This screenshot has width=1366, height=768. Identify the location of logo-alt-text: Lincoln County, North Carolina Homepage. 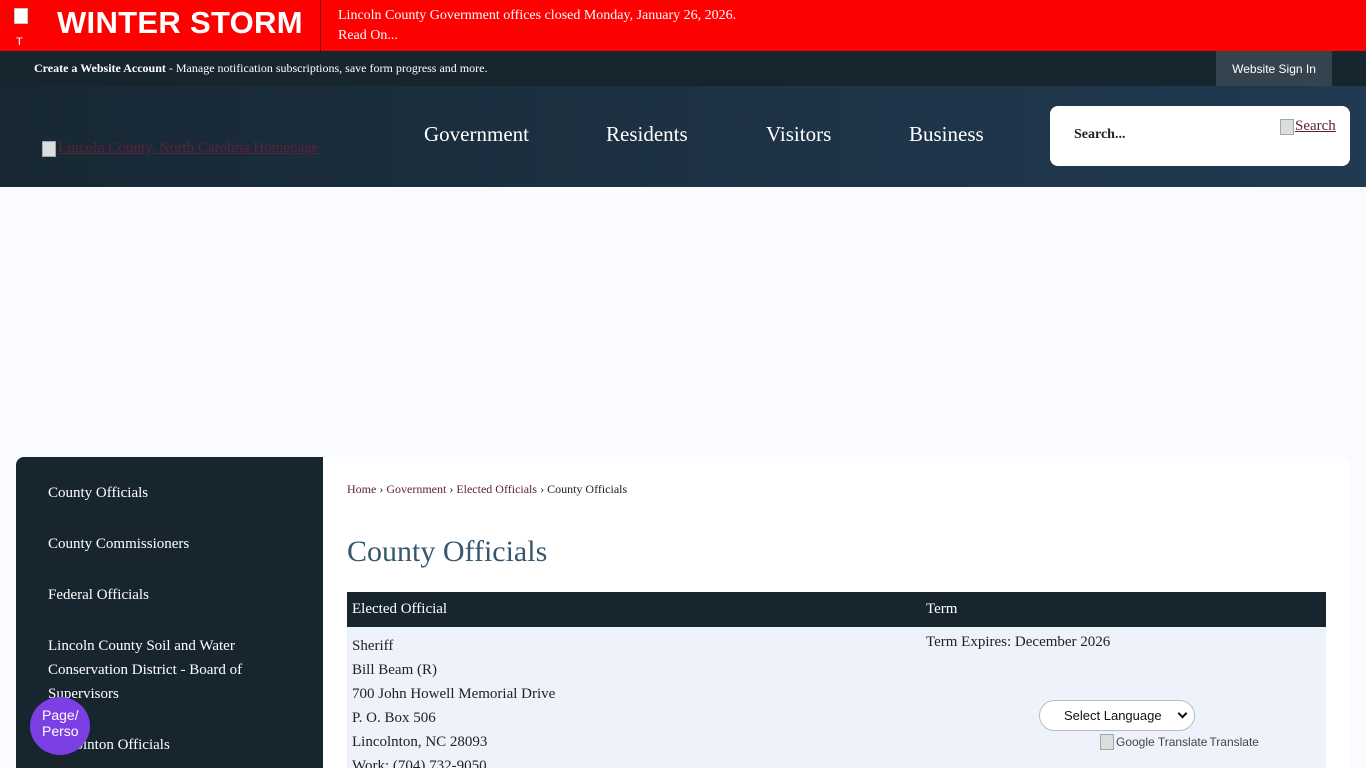
(188, 148).